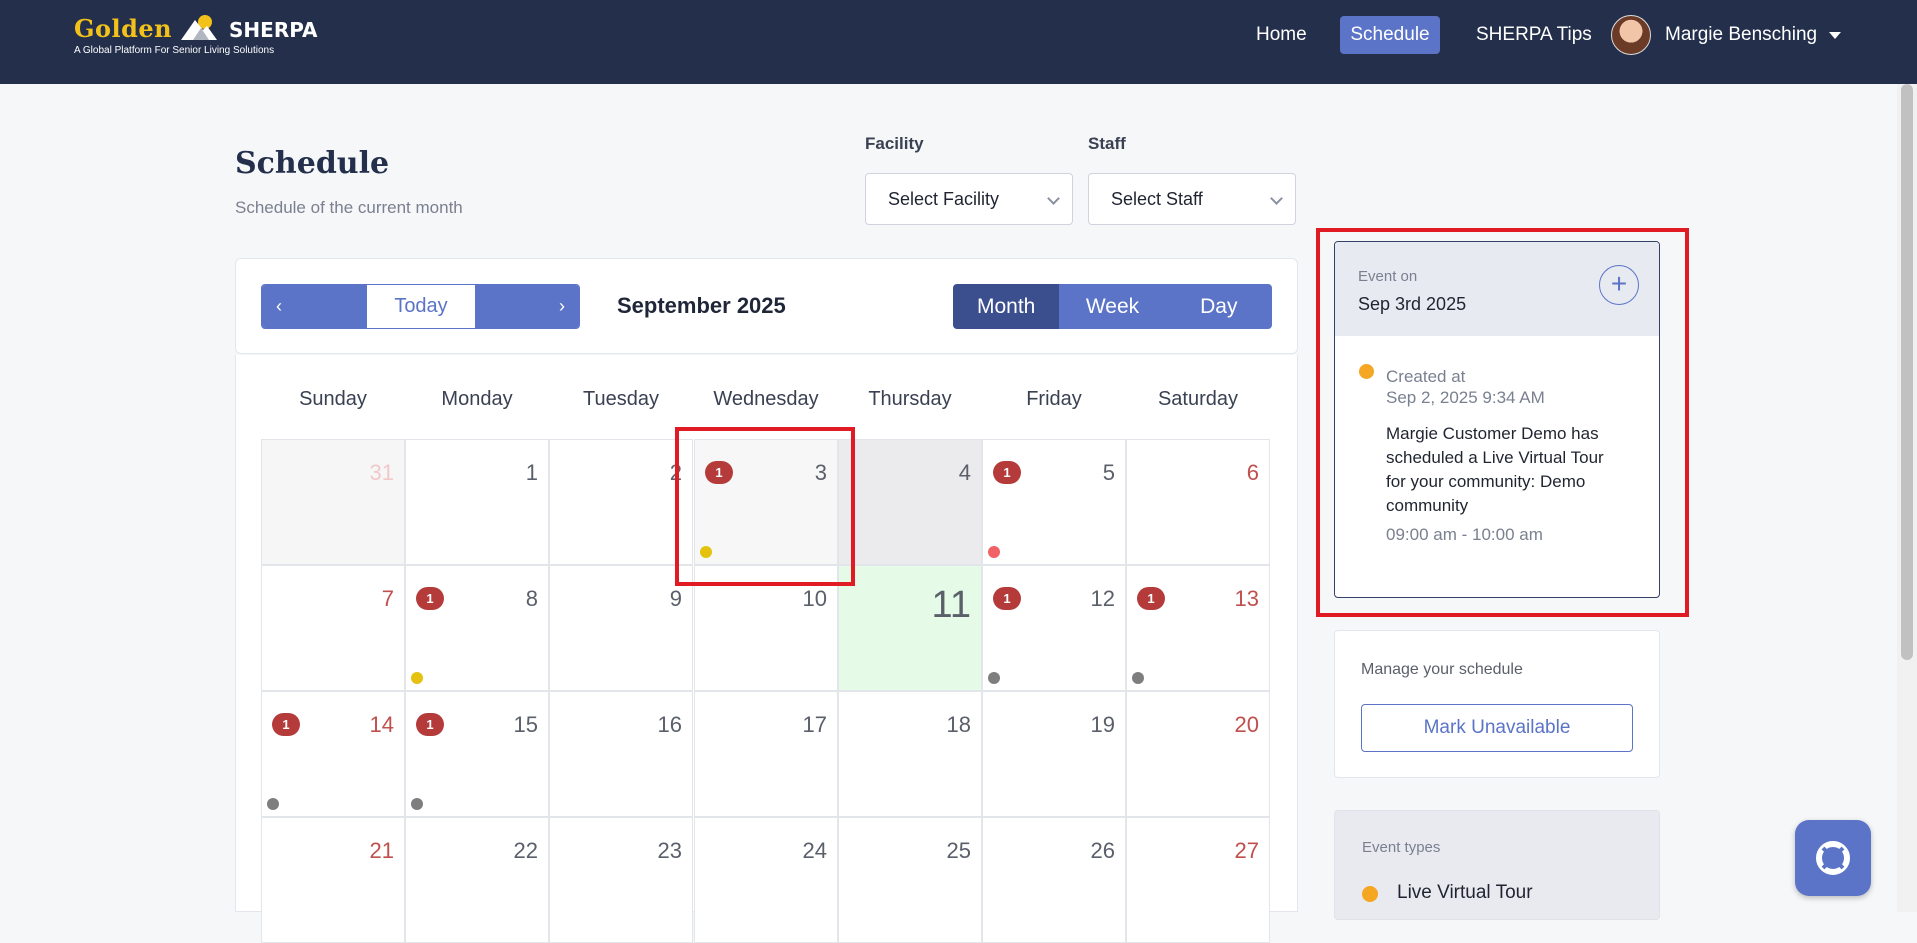 The width and height of the screenshot is (1917, 943). Describe the element at coordinates (1198, 628) in the screenshot. I see `calendar-day-cell: 13 1` at that location.